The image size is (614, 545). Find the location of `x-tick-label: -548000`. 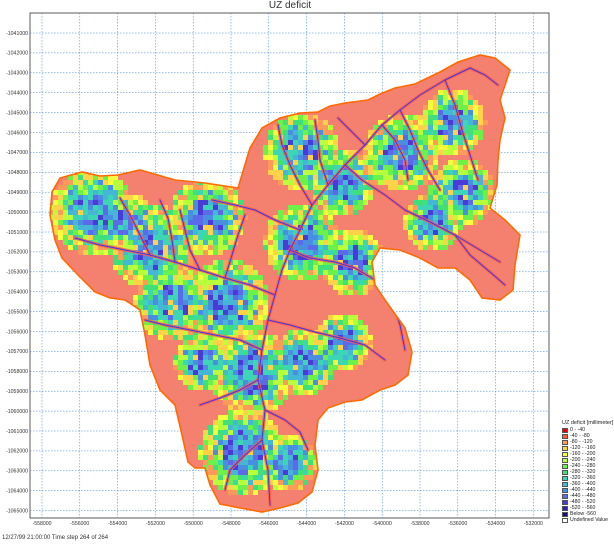

x-tick-label: -548000 is located at coordinates (230, 524).